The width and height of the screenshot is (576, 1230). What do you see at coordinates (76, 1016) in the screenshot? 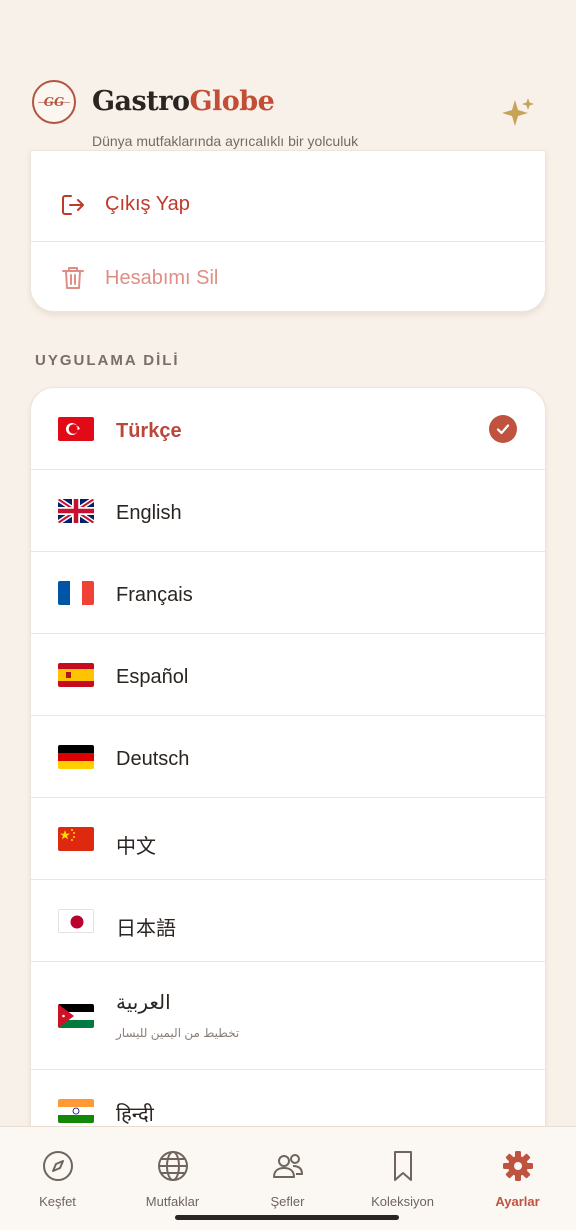
I see `flag-jordan-icon` at bounding box center [76, 1016].